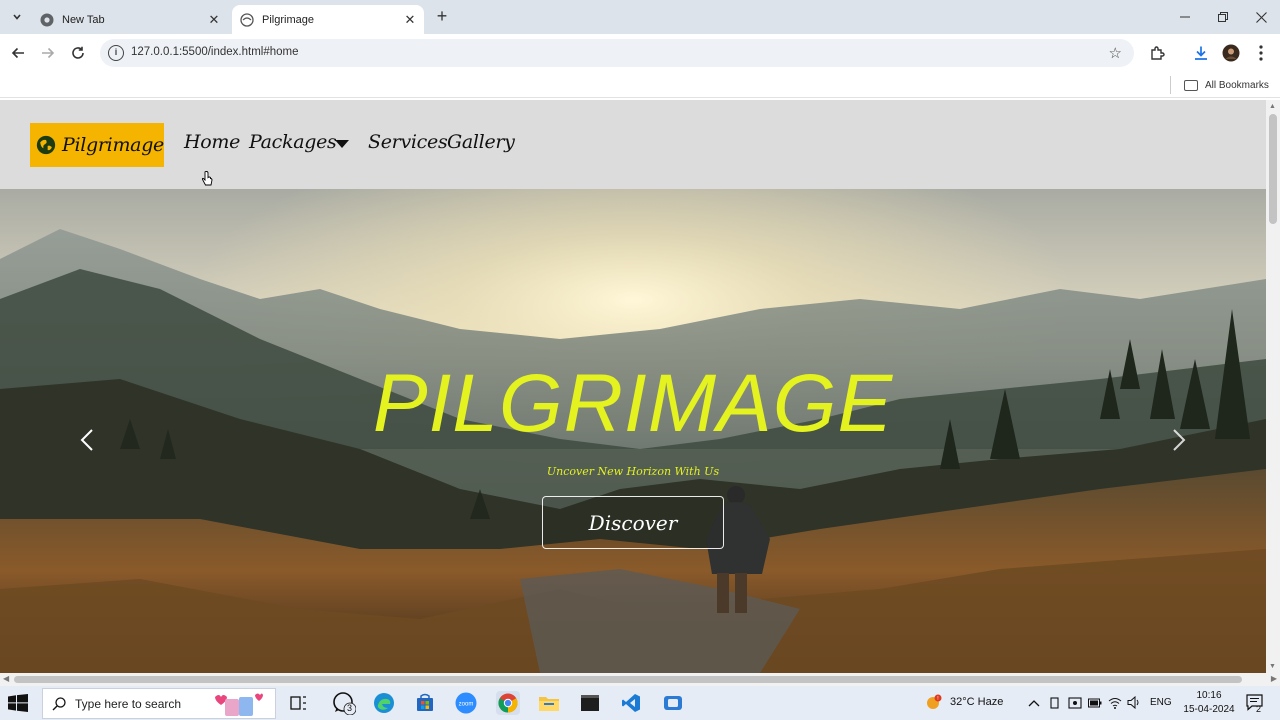 The image size is (1280, 720). What do you see at coordinates (1034, 703) in the screenshot?
I see `chevron-up-icon` at bounding box center [1034, 703].